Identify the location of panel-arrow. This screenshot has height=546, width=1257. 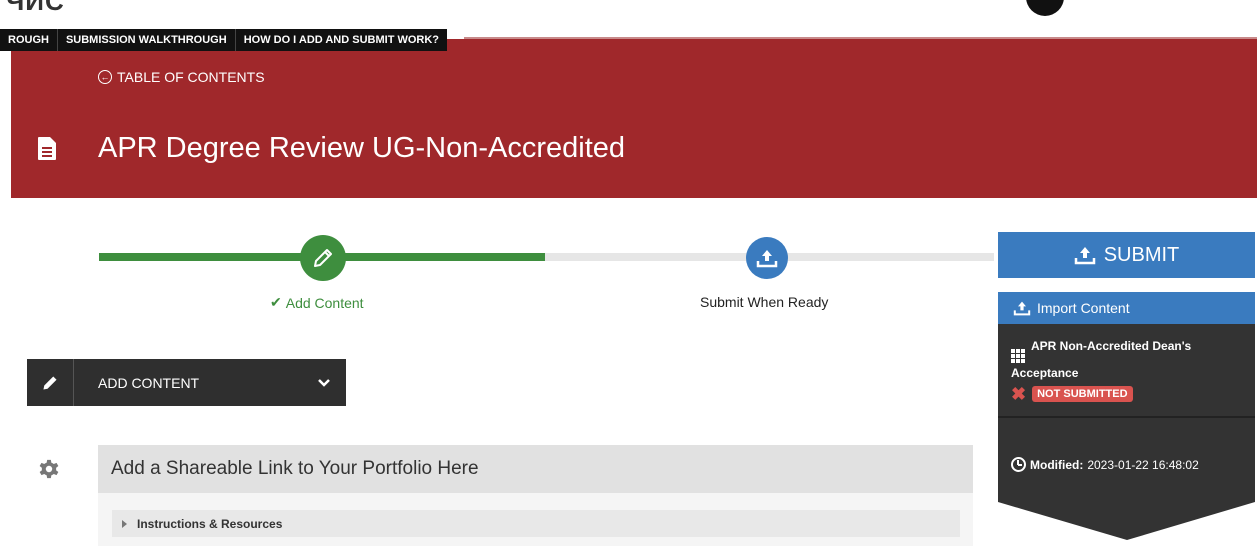
(1126, 521).